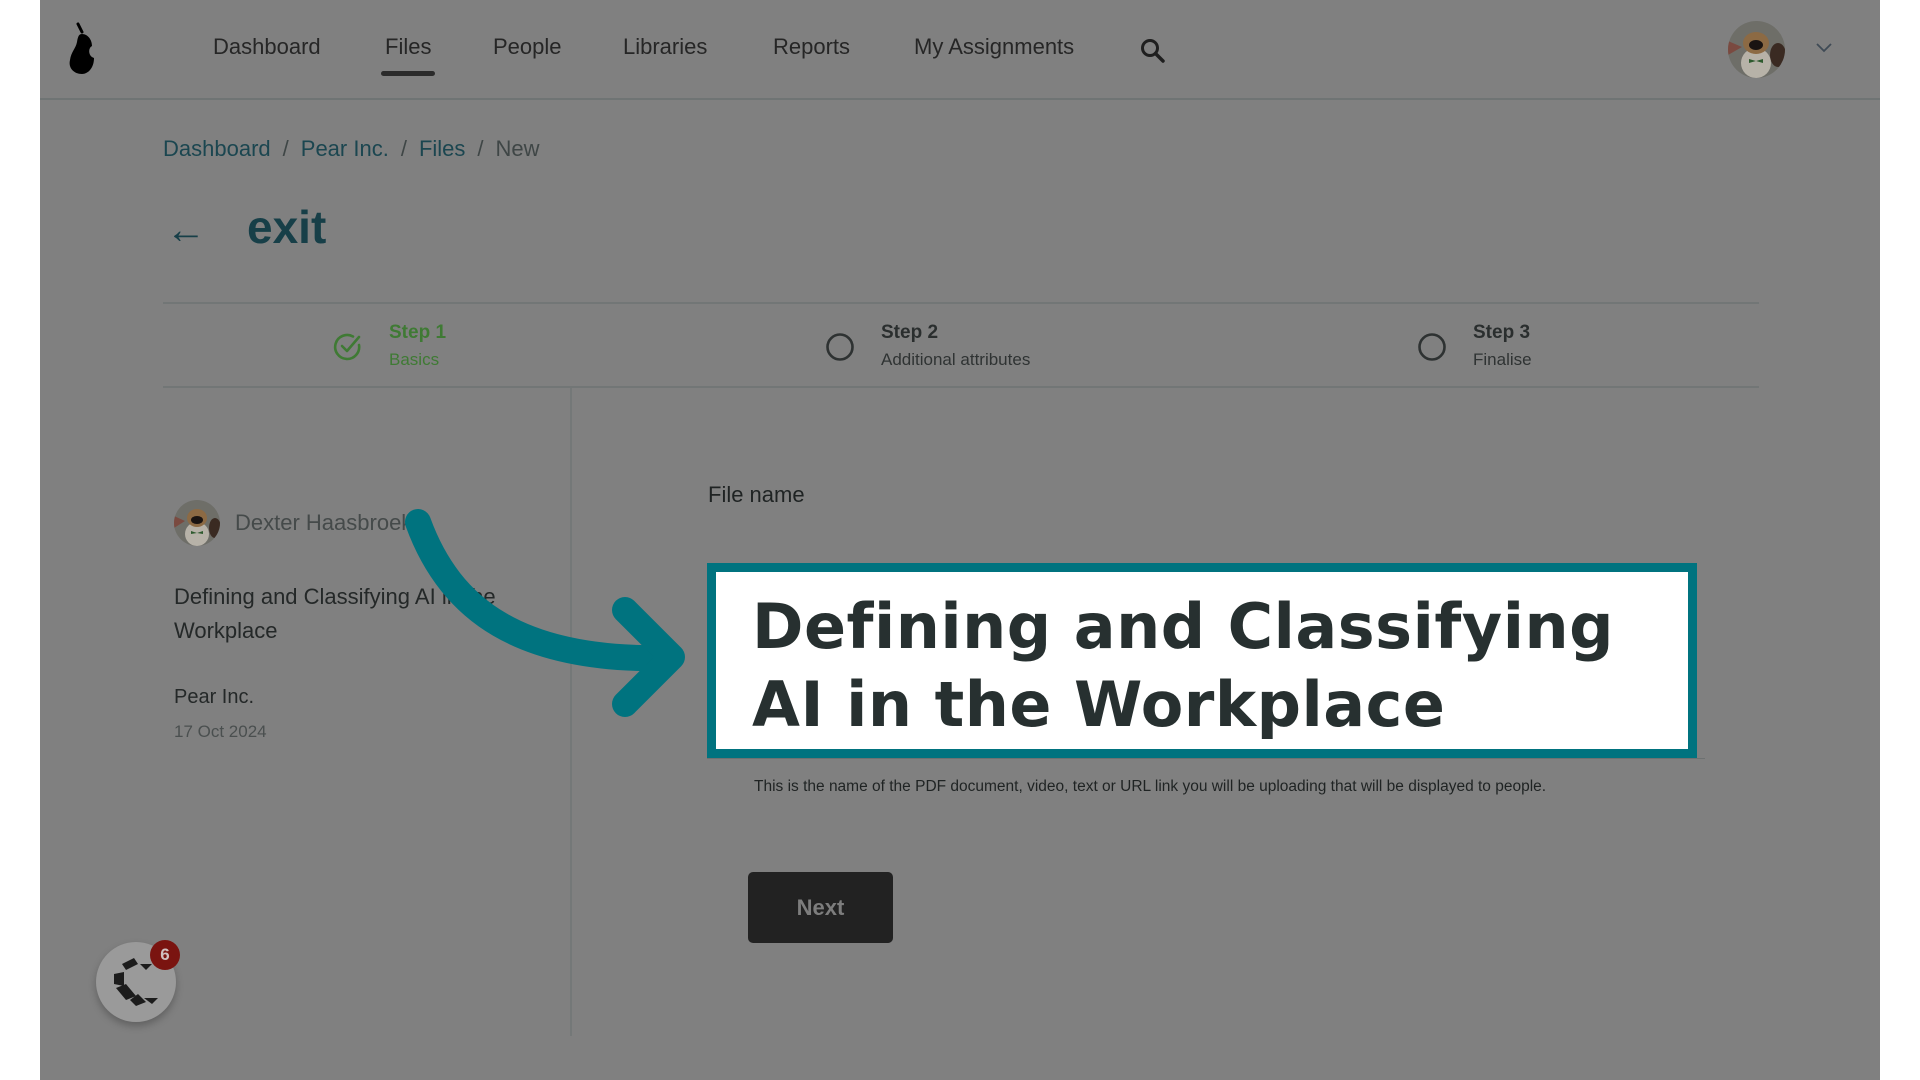  I want to click on breadcrumb: Dashboard / Pear Inc. / Files / New, so click(351, 149).